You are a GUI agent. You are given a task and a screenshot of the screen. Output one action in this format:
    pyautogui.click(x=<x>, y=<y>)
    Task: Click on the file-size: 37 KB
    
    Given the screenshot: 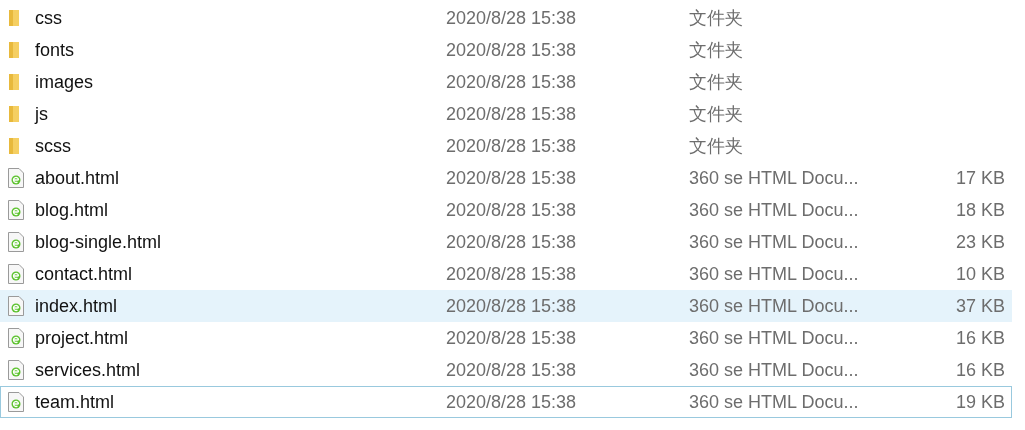 What is the action you would take?
    pyautogui.click(x=980, y=305)
    